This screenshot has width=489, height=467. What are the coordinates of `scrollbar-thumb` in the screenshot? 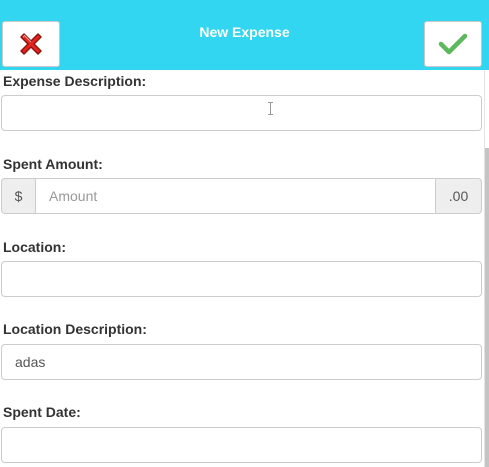 It's located at (487, 307).